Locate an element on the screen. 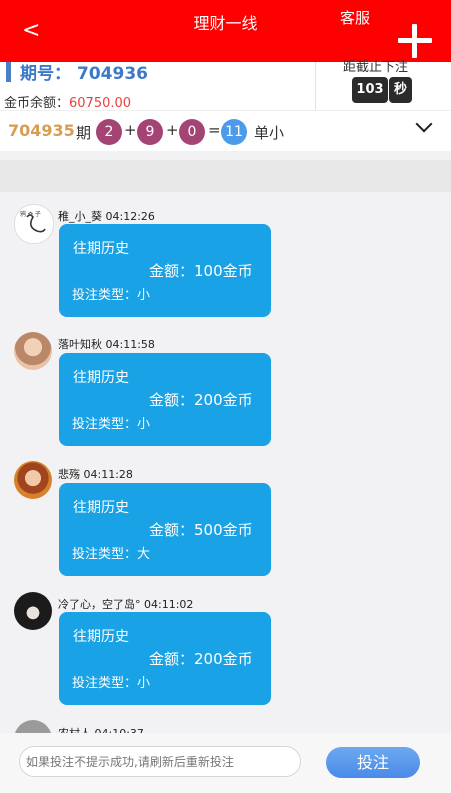 This screenshot has height=793, width=451. bet-button: 投注 is located at coordinates (373, 762).